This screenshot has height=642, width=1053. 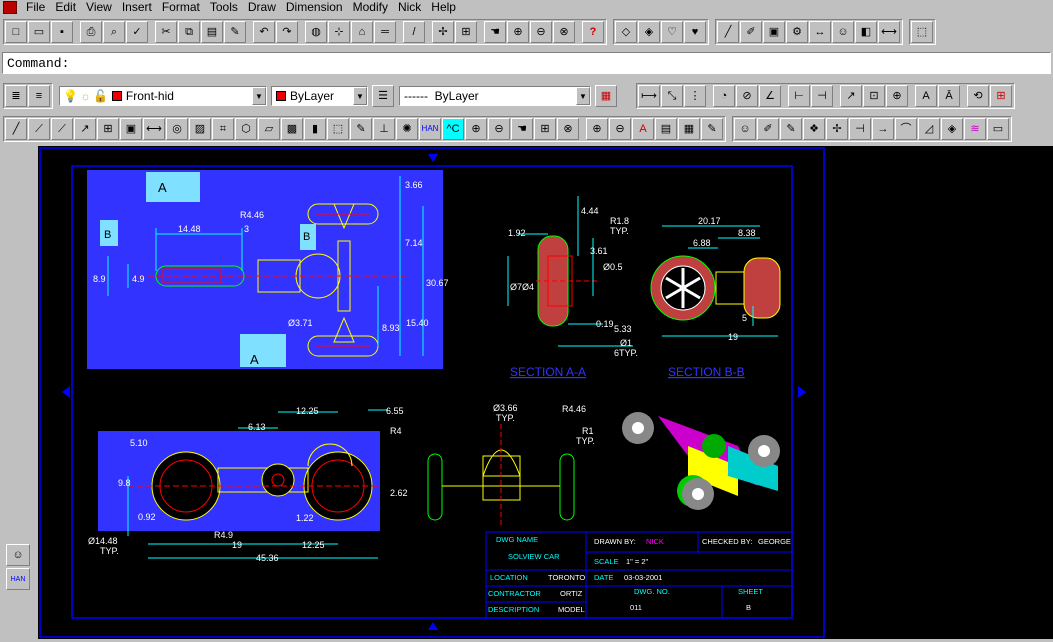 What do you see at coordinates (906, 129) in the screenshot?
I see `fillet-icon: ⌒` at bounding box center [906, 129].